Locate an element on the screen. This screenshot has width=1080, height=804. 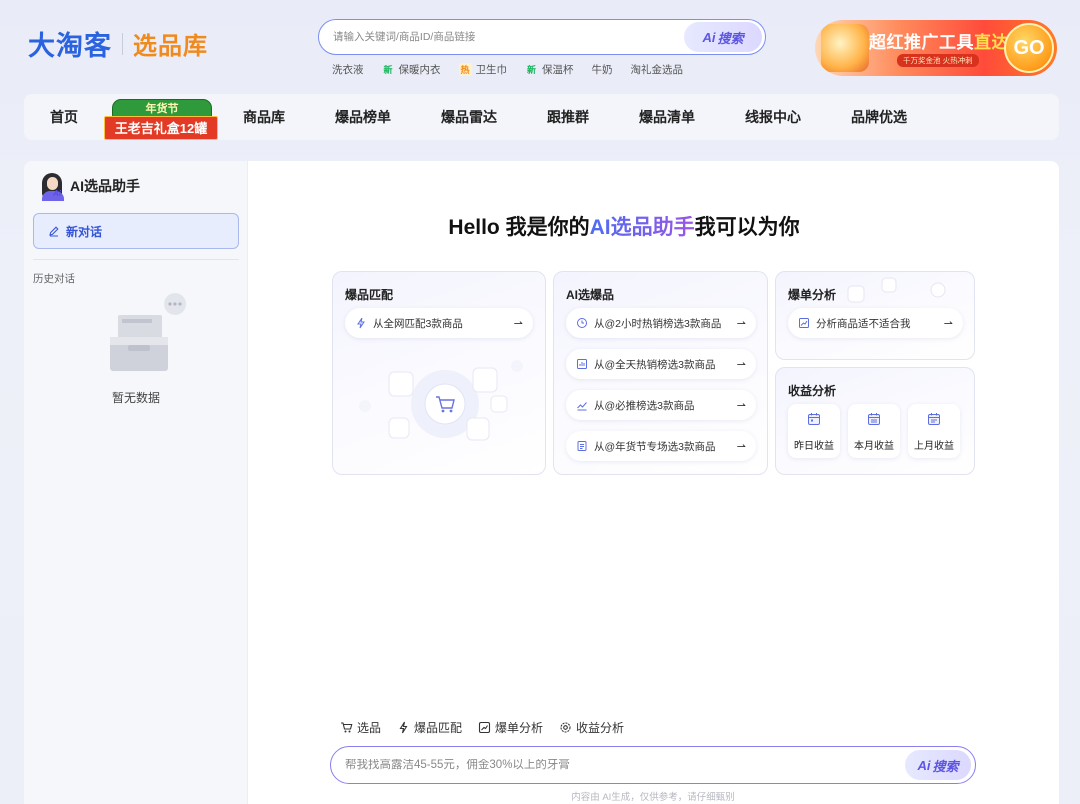
welcome-suffix: 我可以为你 is located at coordinates (747, 227).